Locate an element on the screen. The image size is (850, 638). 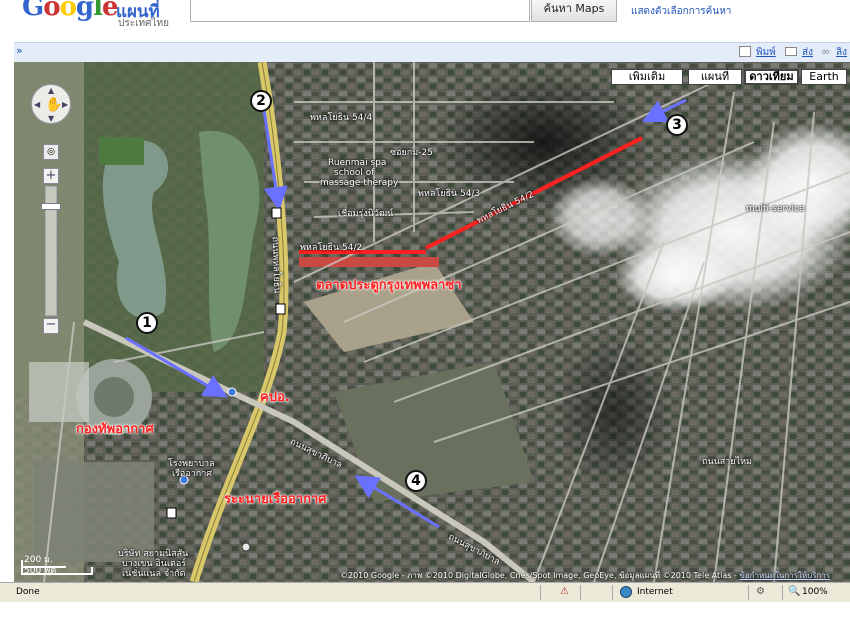
security-icon: ⚠ is located at coordinates (564, 591).